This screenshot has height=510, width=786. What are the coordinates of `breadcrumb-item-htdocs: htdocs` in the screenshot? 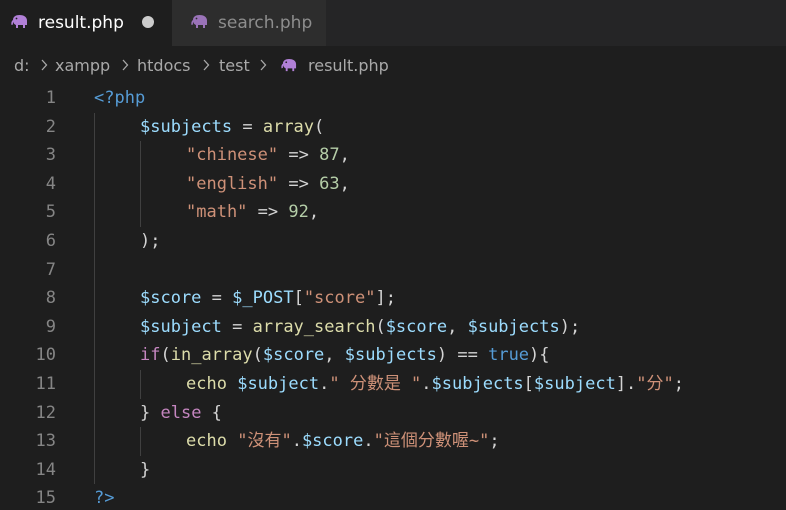 It's located at (164, 66).